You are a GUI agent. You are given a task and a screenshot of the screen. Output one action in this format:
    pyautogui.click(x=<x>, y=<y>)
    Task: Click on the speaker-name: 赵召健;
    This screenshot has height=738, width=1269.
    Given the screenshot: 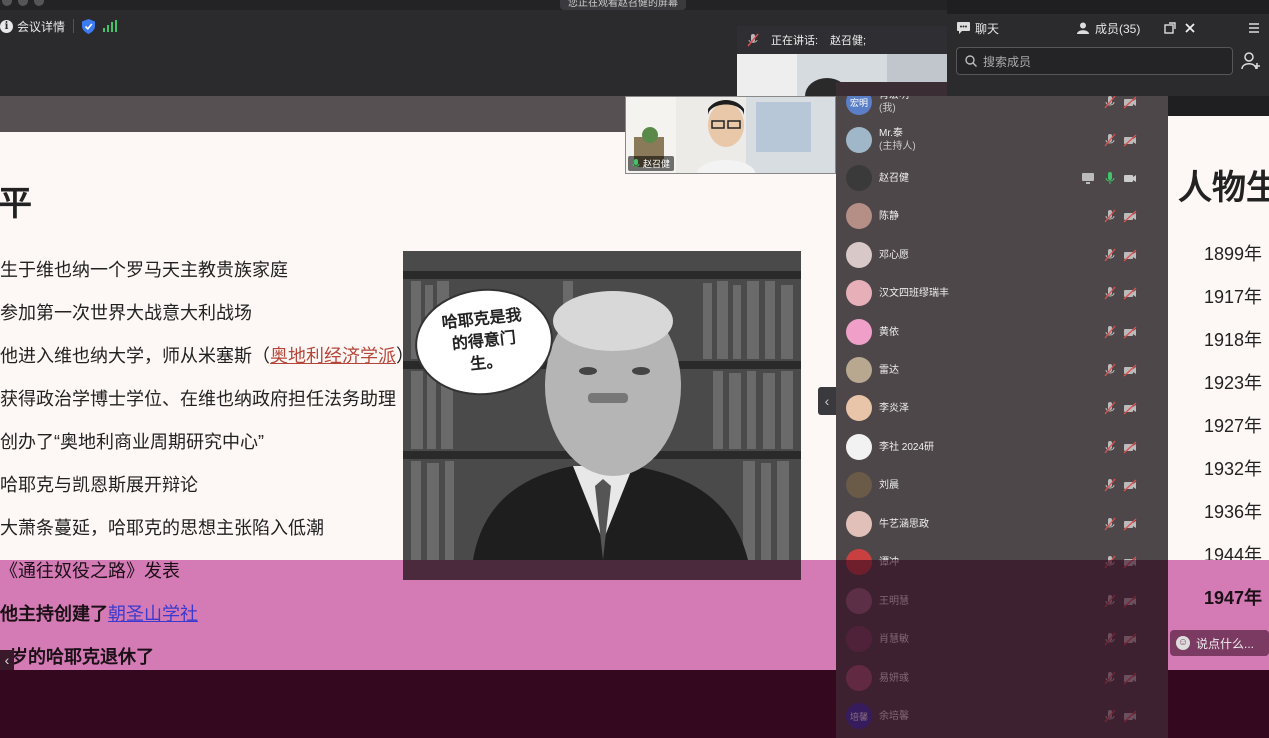 What is the action you would take?
    pyautogui.click(x=848, y=41)
    